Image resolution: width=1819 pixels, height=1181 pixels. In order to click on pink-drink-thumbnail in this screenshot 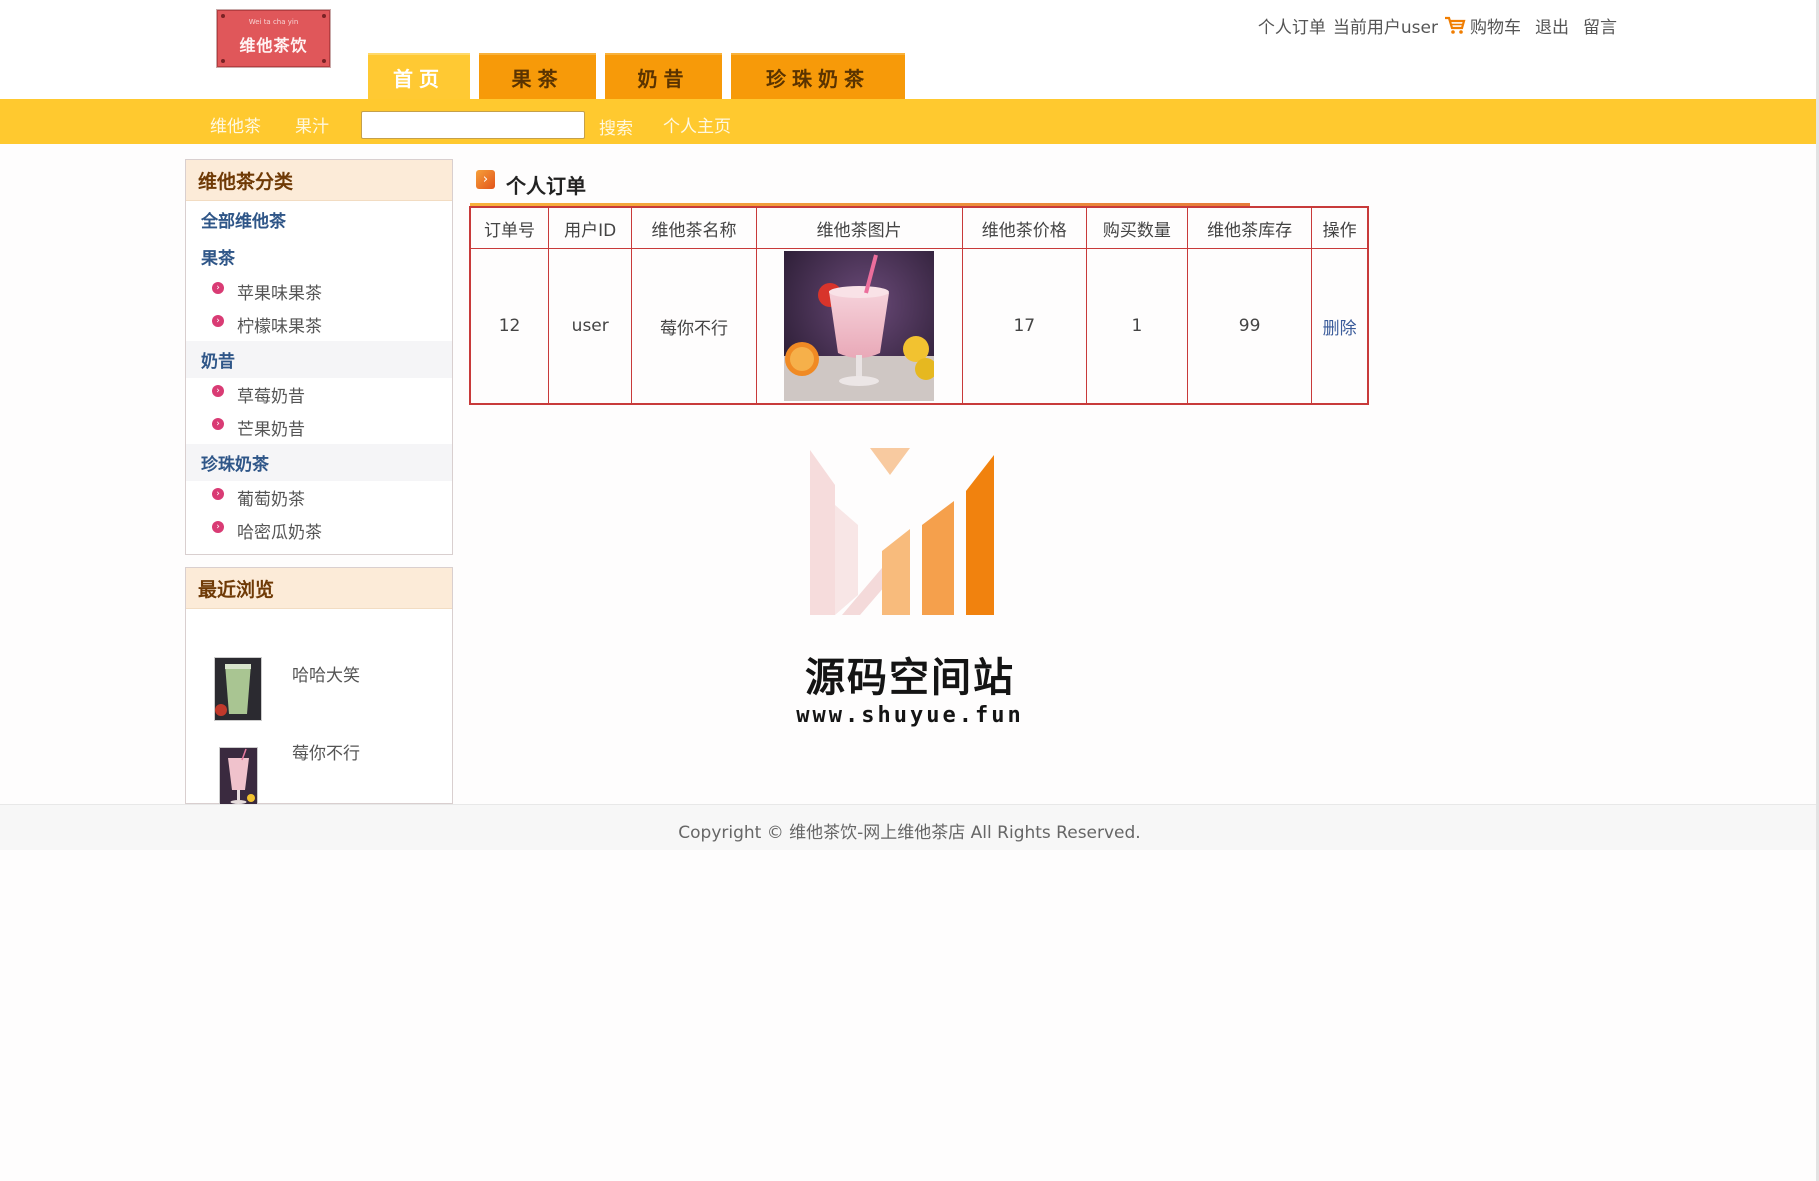, I will do `click(238, 778)`.